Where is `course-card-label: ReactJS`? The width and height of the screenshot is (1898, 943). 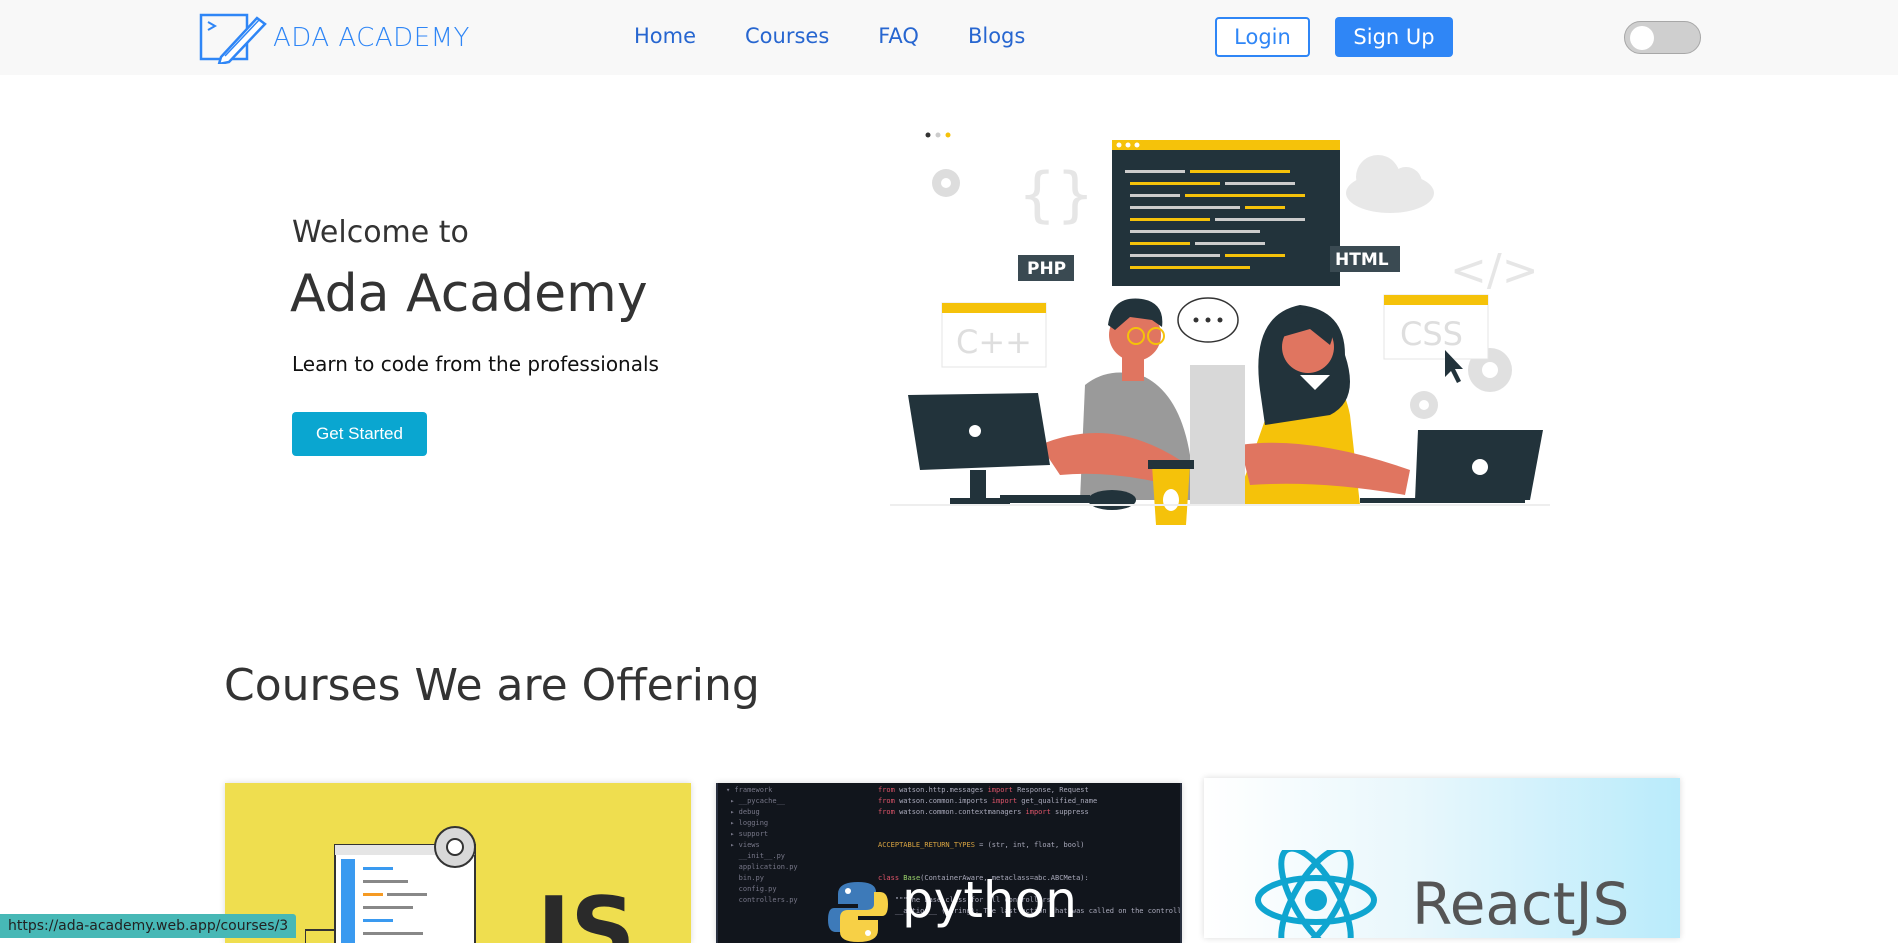
course-card-label: ReactJS is located at coordinates (1521, 904).